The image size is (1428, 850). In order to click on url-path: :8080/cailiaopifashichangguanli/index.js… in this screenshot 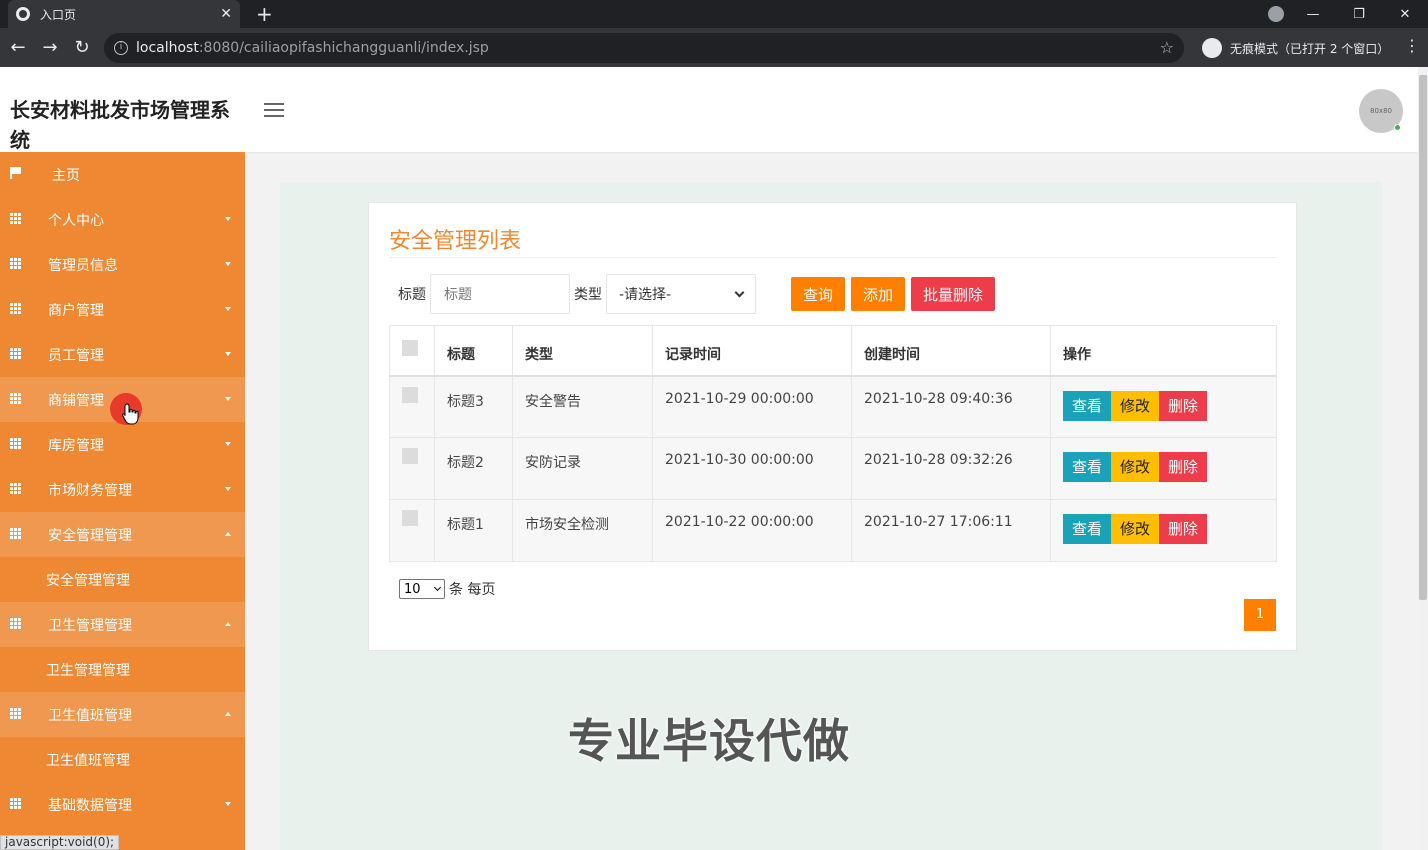, I will do `click(343, 48)`.